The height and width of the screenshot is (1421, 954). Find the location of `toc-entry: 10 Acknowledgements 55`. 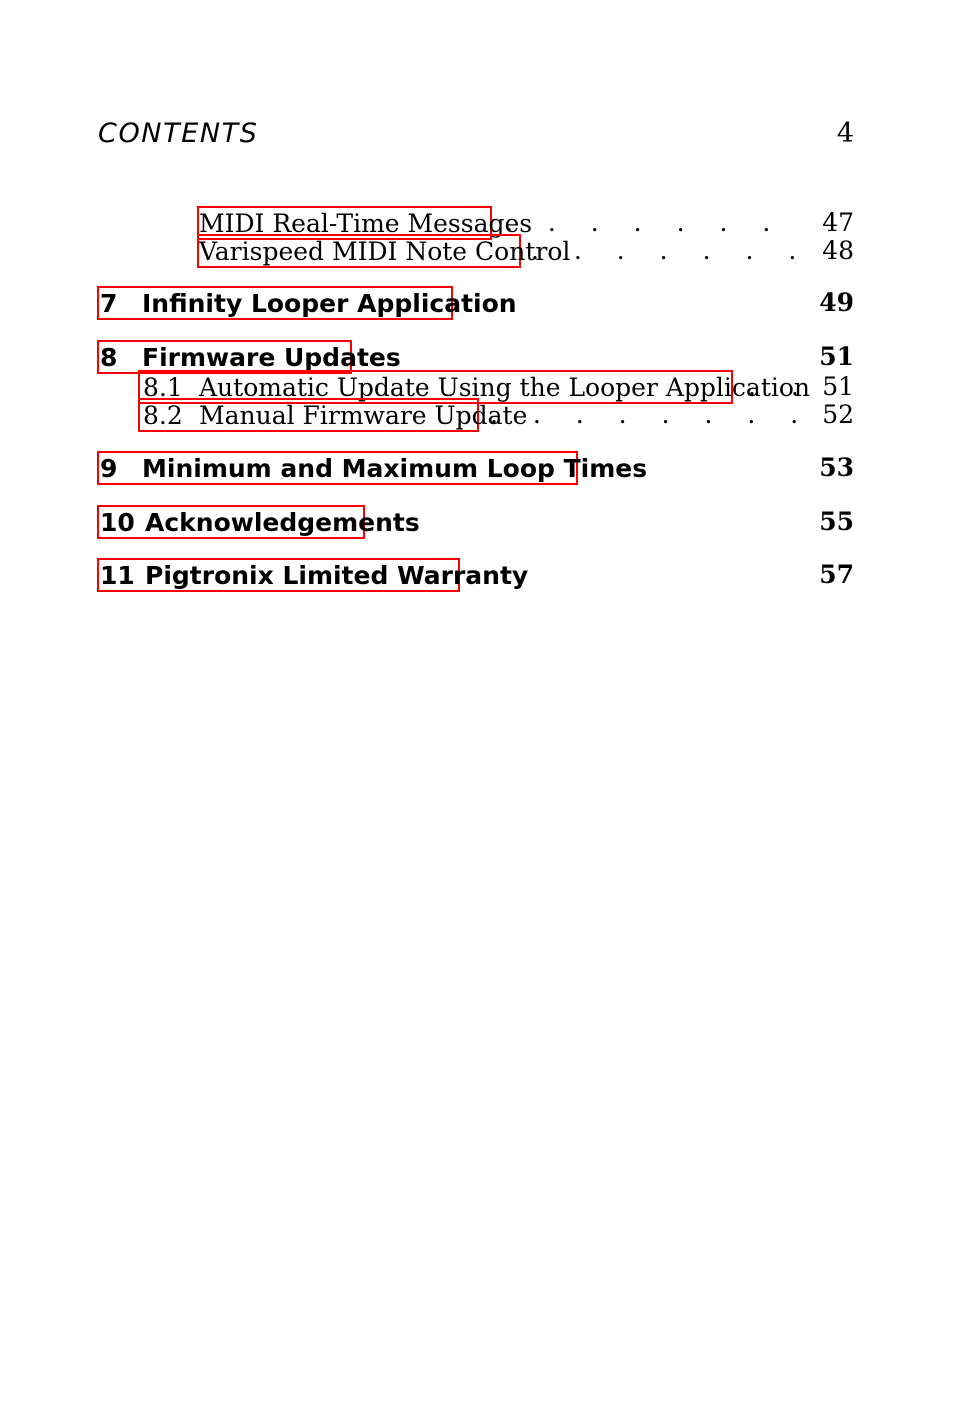

toc-entry: 10 Acknowledgements 55 is located at coordinates (477, 522).